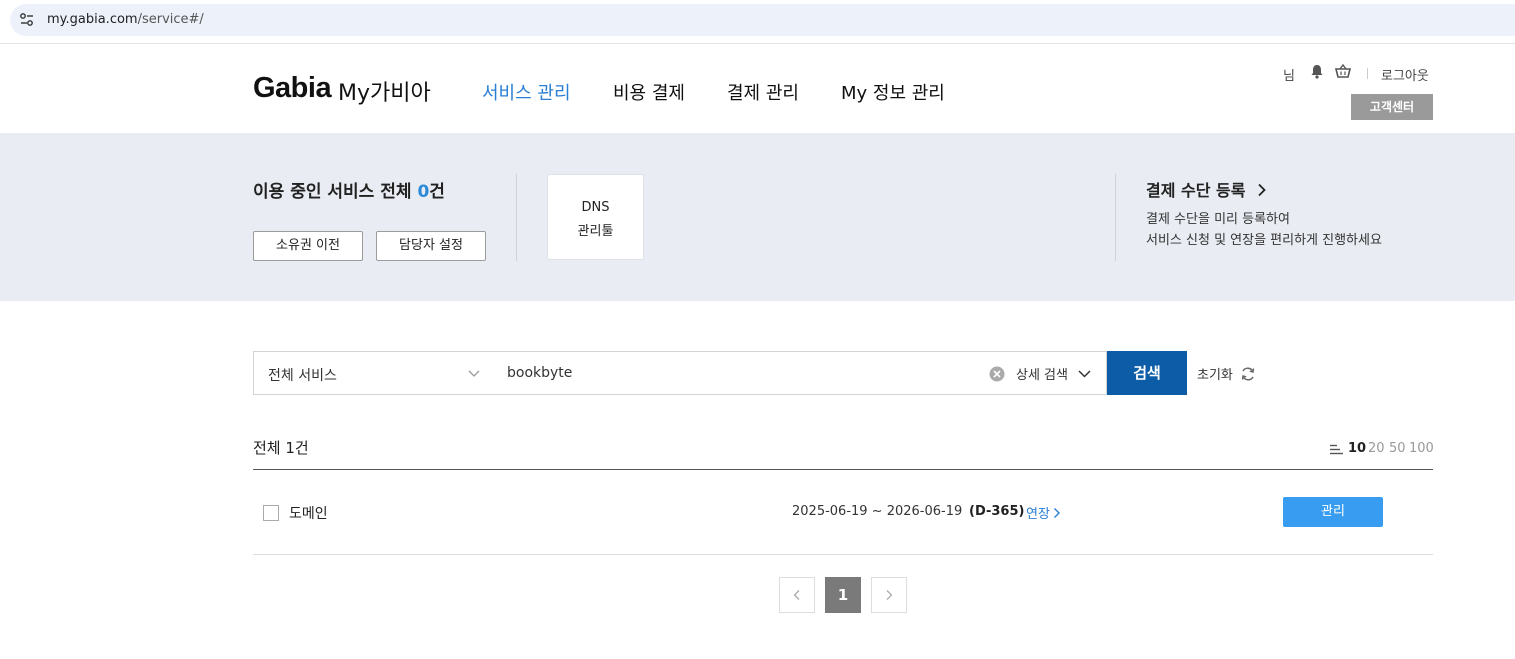 This screenshot has height=659, width=1515. What do you see at coordinates (1215, 373) in the screenshot?
I see `reset-button: 초기화` at bounding box center [1215, 373].